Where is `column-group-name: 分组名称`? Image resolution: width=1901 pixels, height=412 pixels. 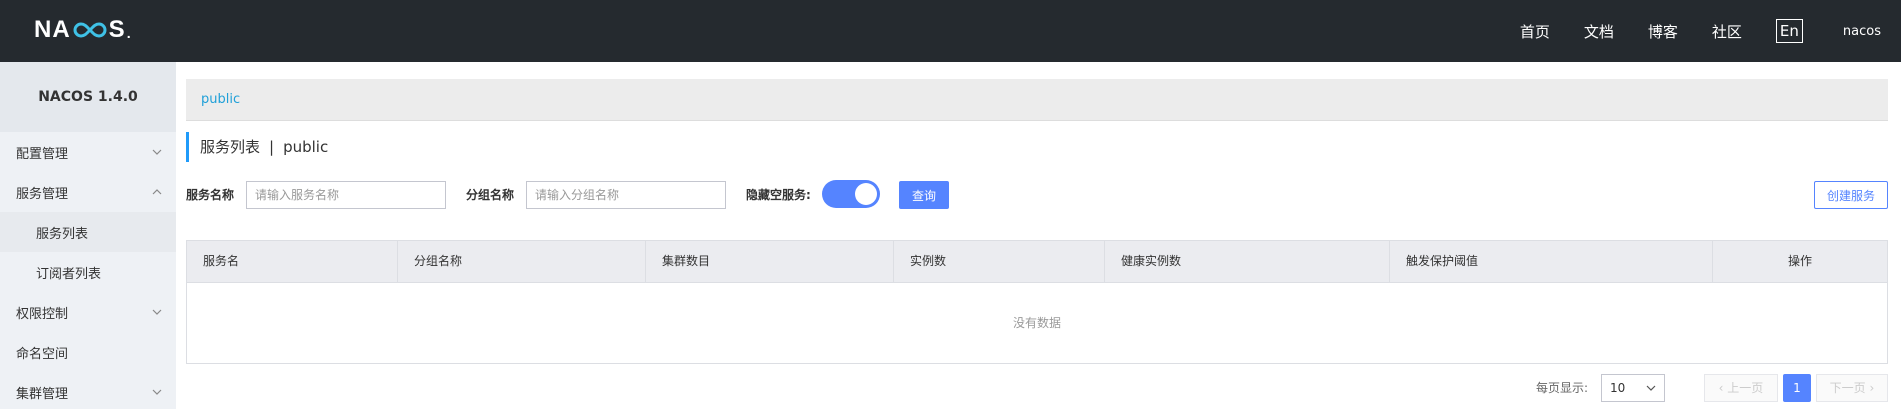 column-group-name: 分组名称 is located at coordinates (522, 261).